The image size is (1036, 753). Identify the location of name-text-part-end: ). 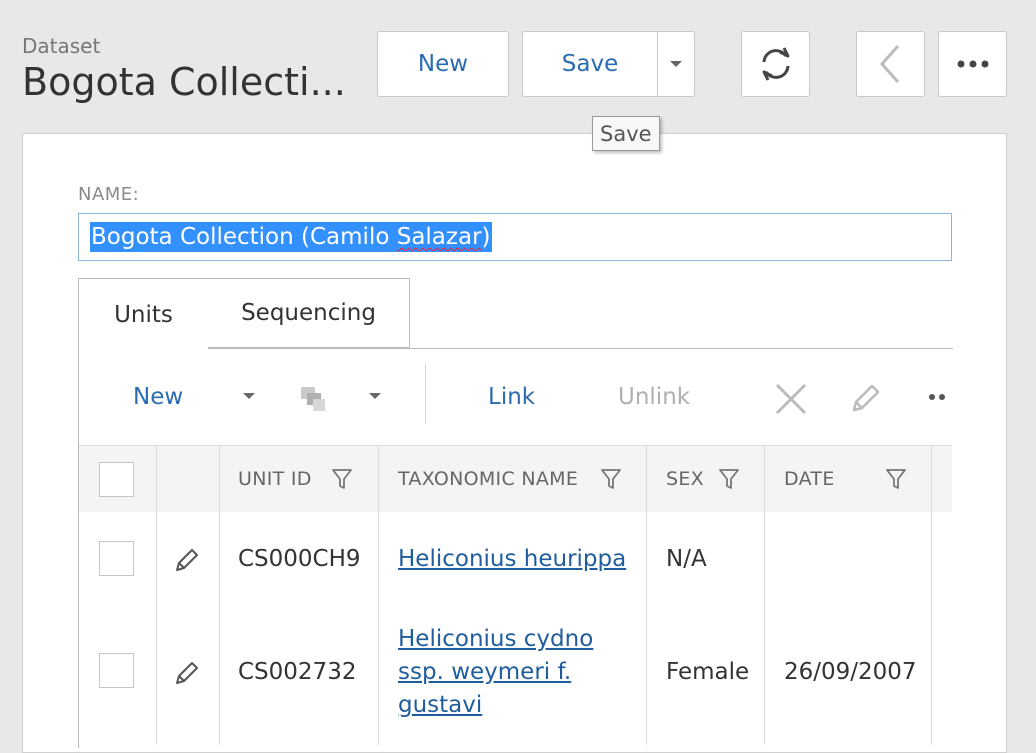
(486, 237).